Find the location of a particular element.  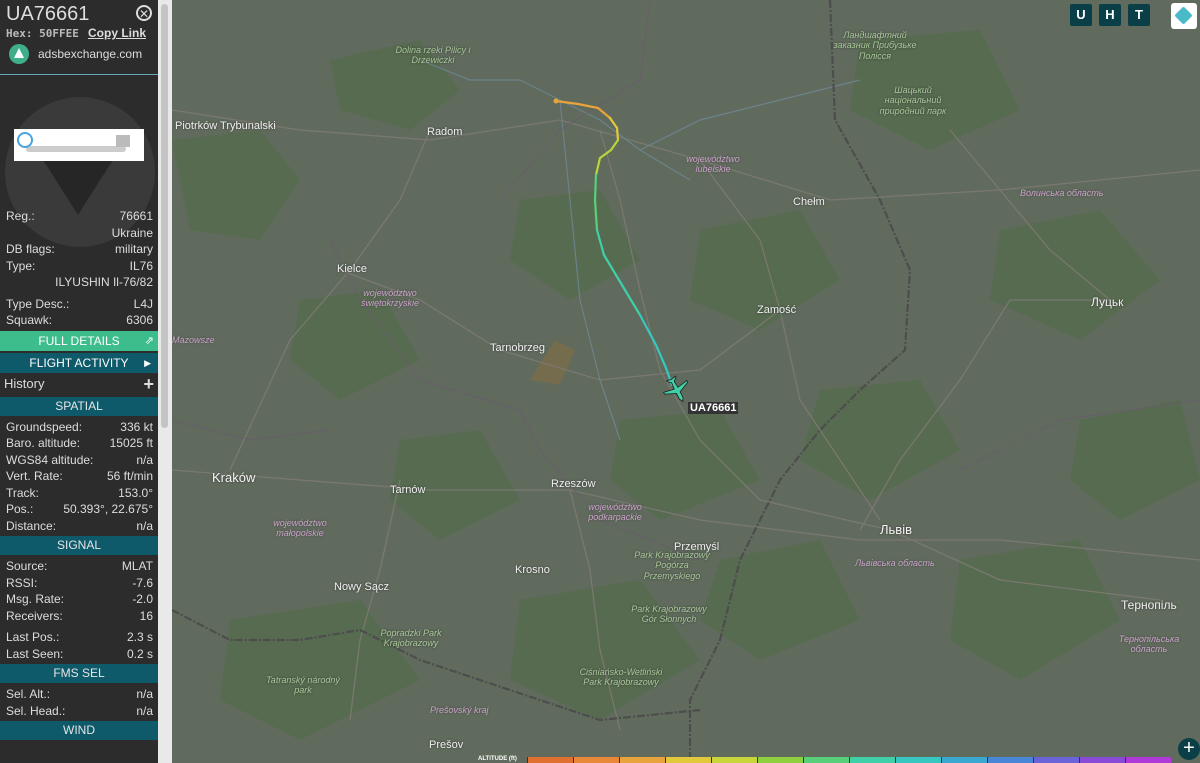

info-key: WGS84 altitude: is located at coordinates (50, 459).